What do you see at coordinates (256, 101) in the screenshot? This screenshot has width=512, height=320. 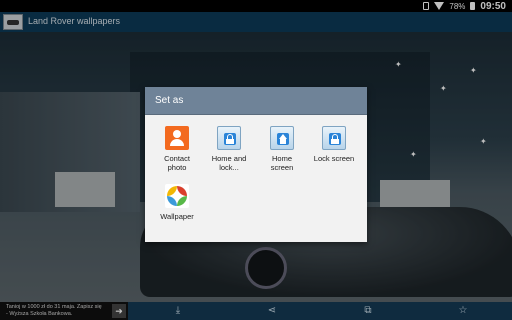 I see `dialog-header: Set as` at bounding box center [256, 101].